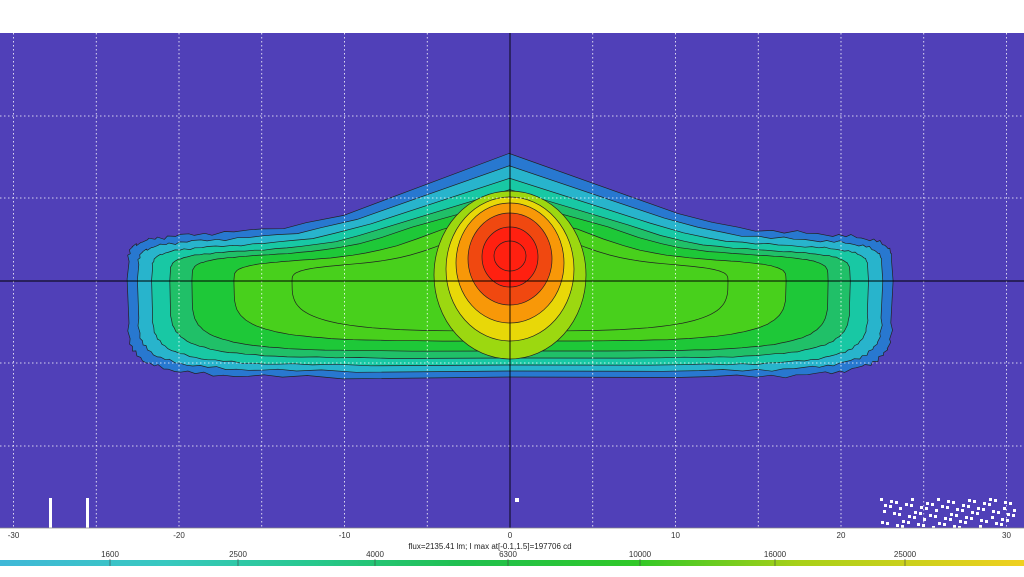  I want to click on x-tick-label: 0, so click(510, 535).